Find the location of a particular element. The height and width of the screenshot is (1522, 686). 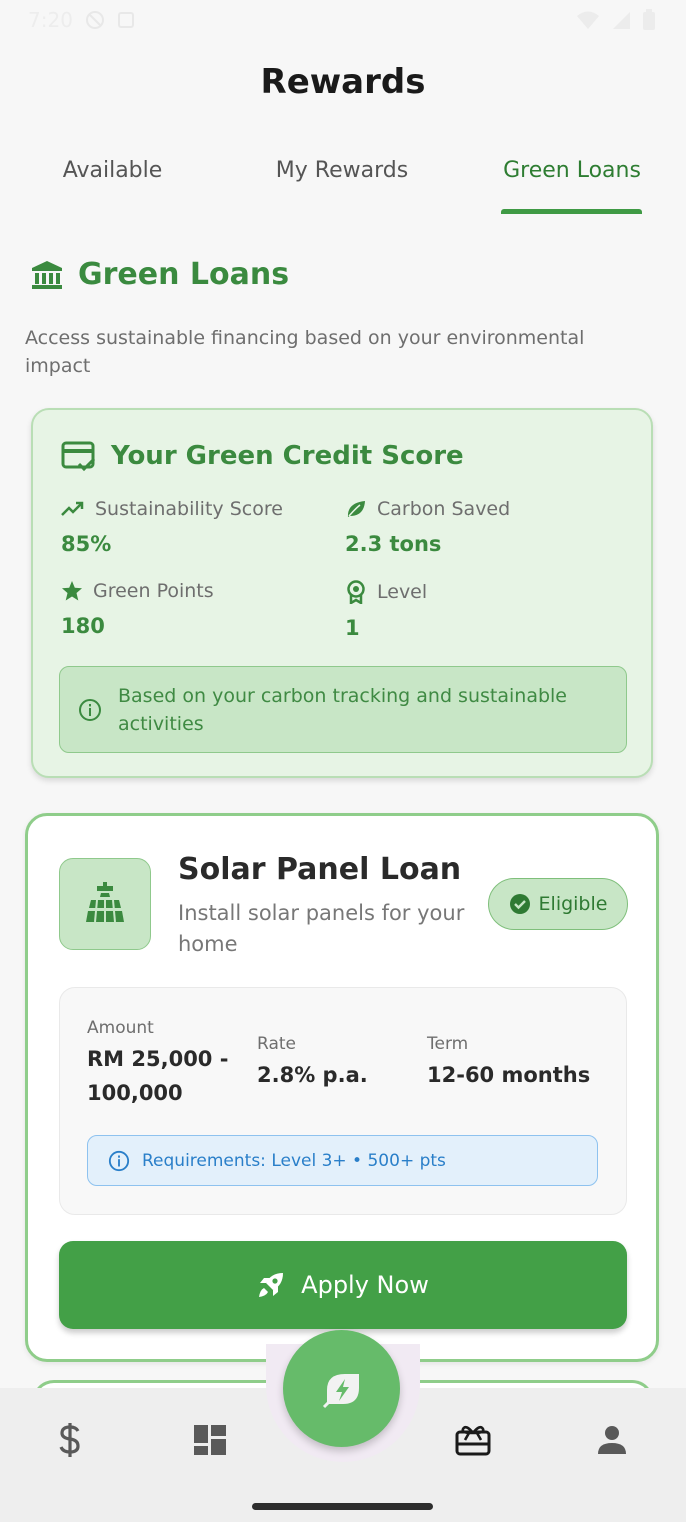

metric-label: Carbon Saved is located at coordinates (444, 509).